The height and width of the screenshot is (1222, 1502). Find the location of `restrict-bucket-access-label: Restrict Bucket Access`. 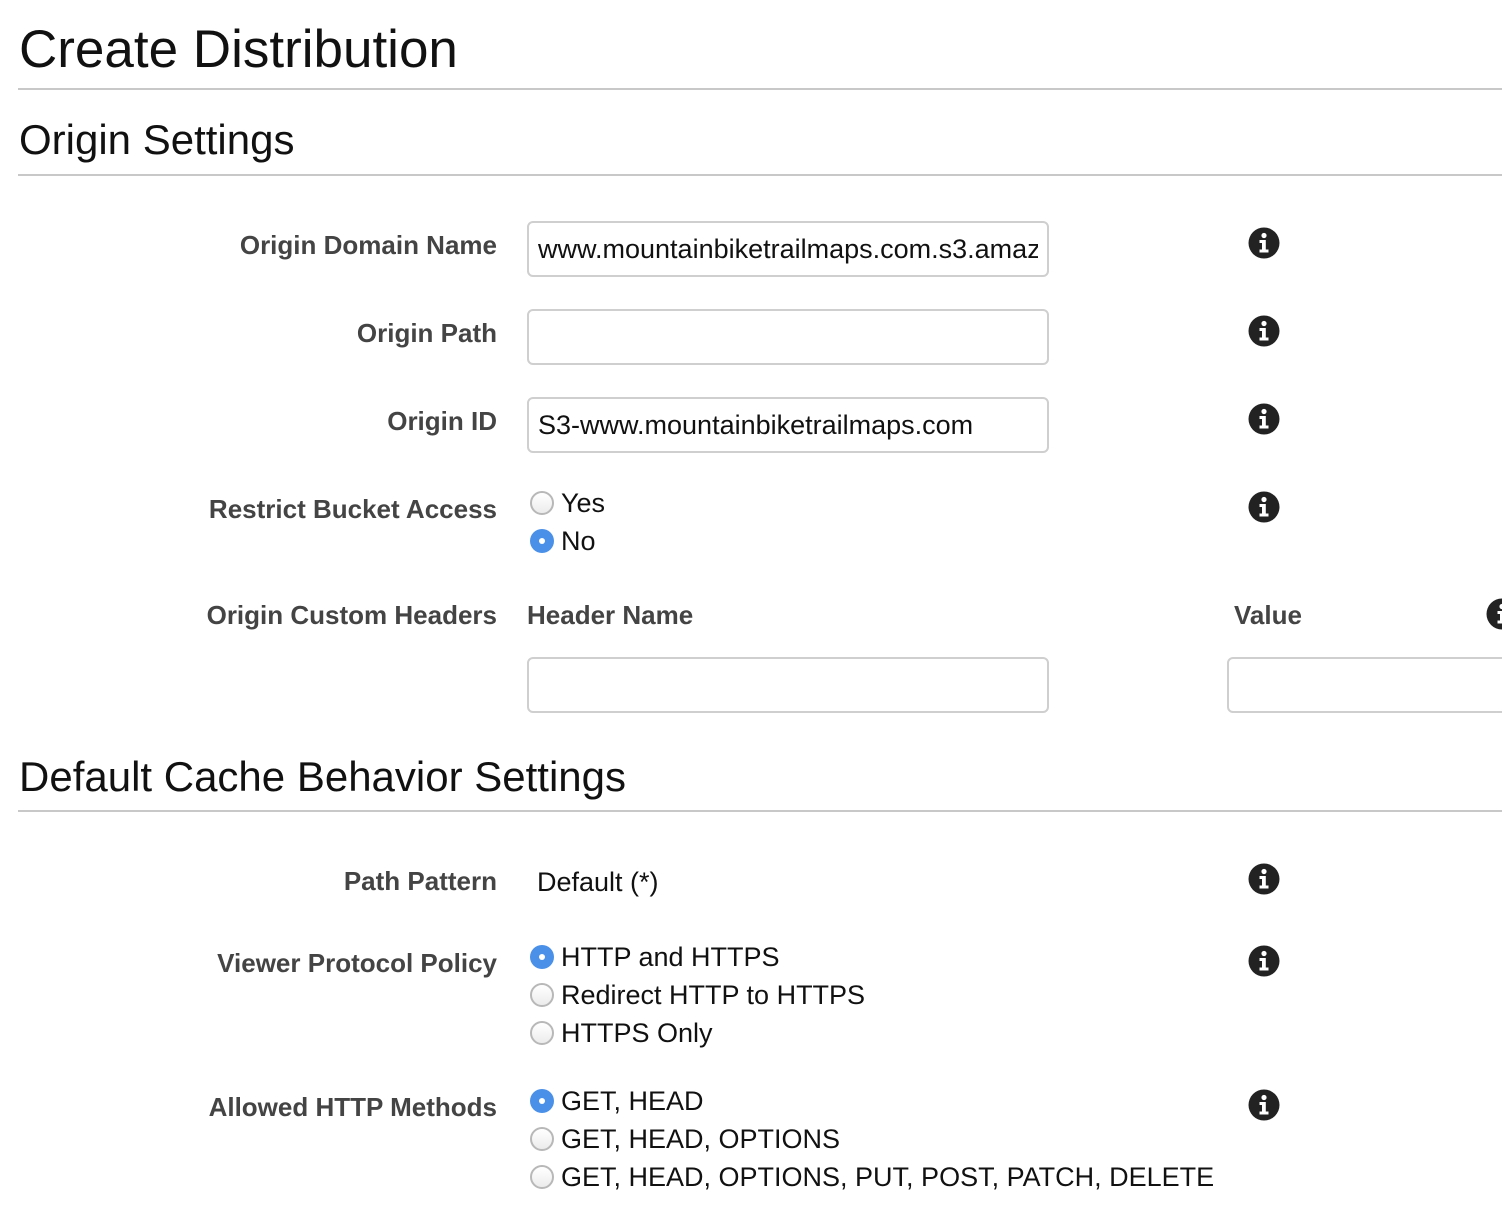

restrict-bucket-access-label: Restrict Bucket Access is located at coordinates (352, 509).